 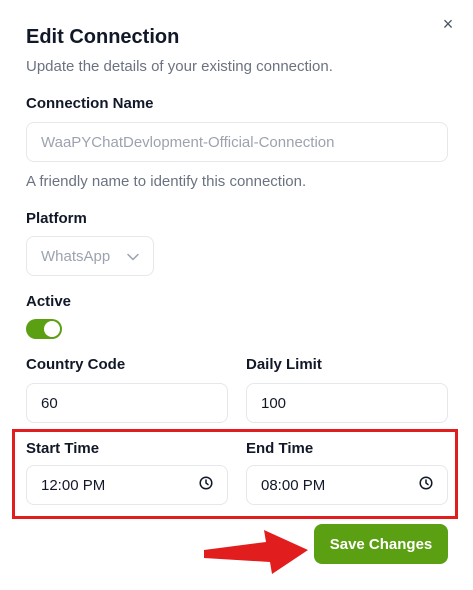 What do you see at coordinates (52, 329) in the screenshot?
I see `toggle-knob` at bounding box center [52, 329].